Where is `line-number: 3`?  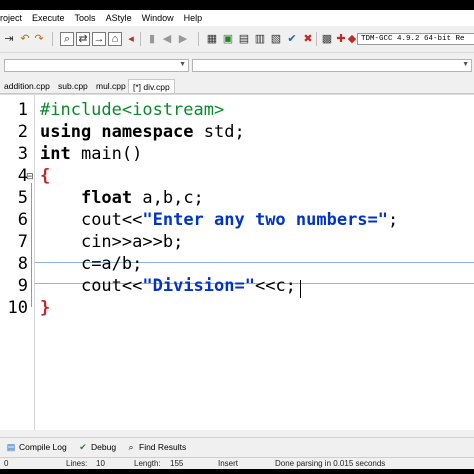
line-number: 3 is located at coordinates (22, 154).